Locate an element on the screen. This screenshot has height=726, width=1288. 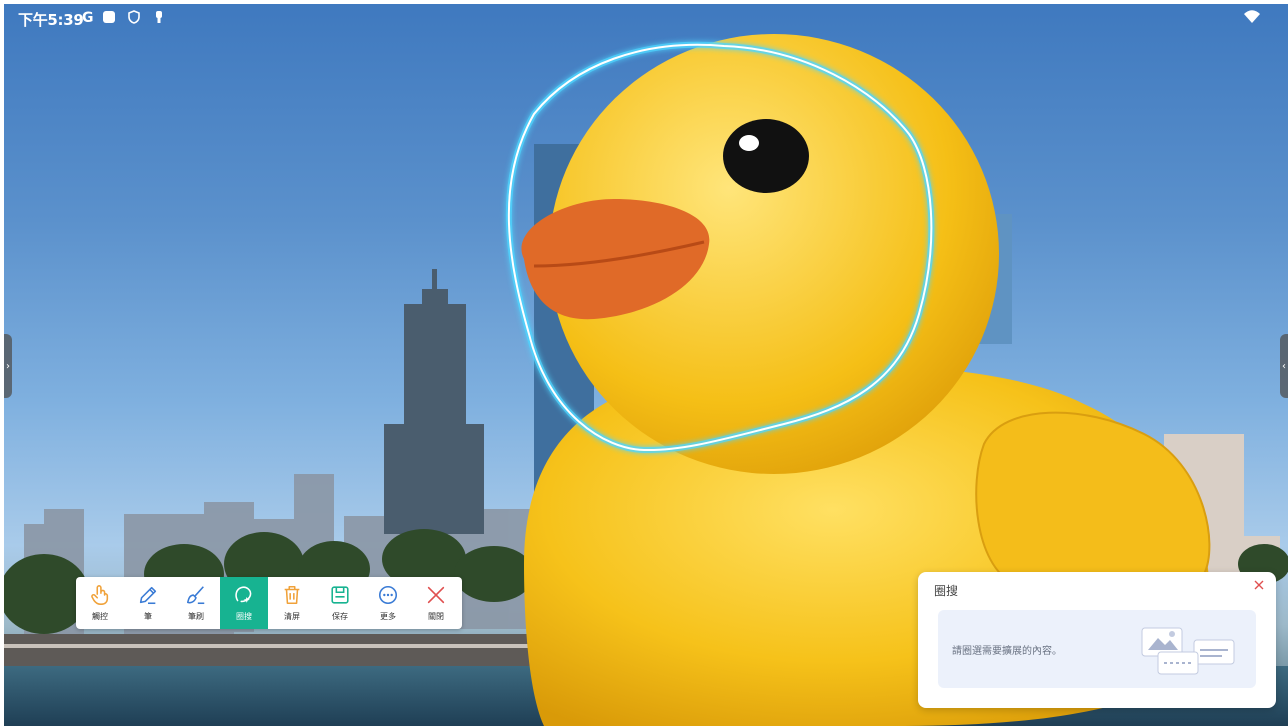
tool-label: 清屏 is located at coordinates (292, 616).